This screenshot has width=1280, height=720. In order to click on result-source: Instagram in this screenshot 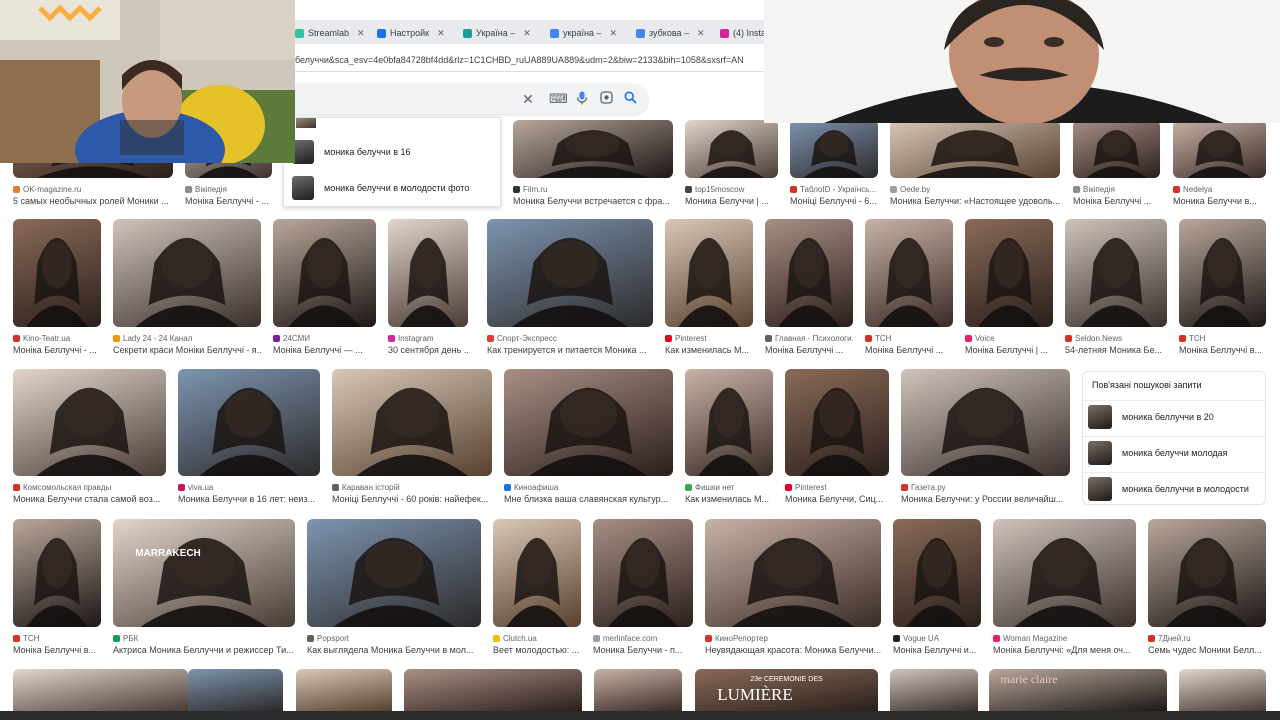, I will do `click(428, 338)`.